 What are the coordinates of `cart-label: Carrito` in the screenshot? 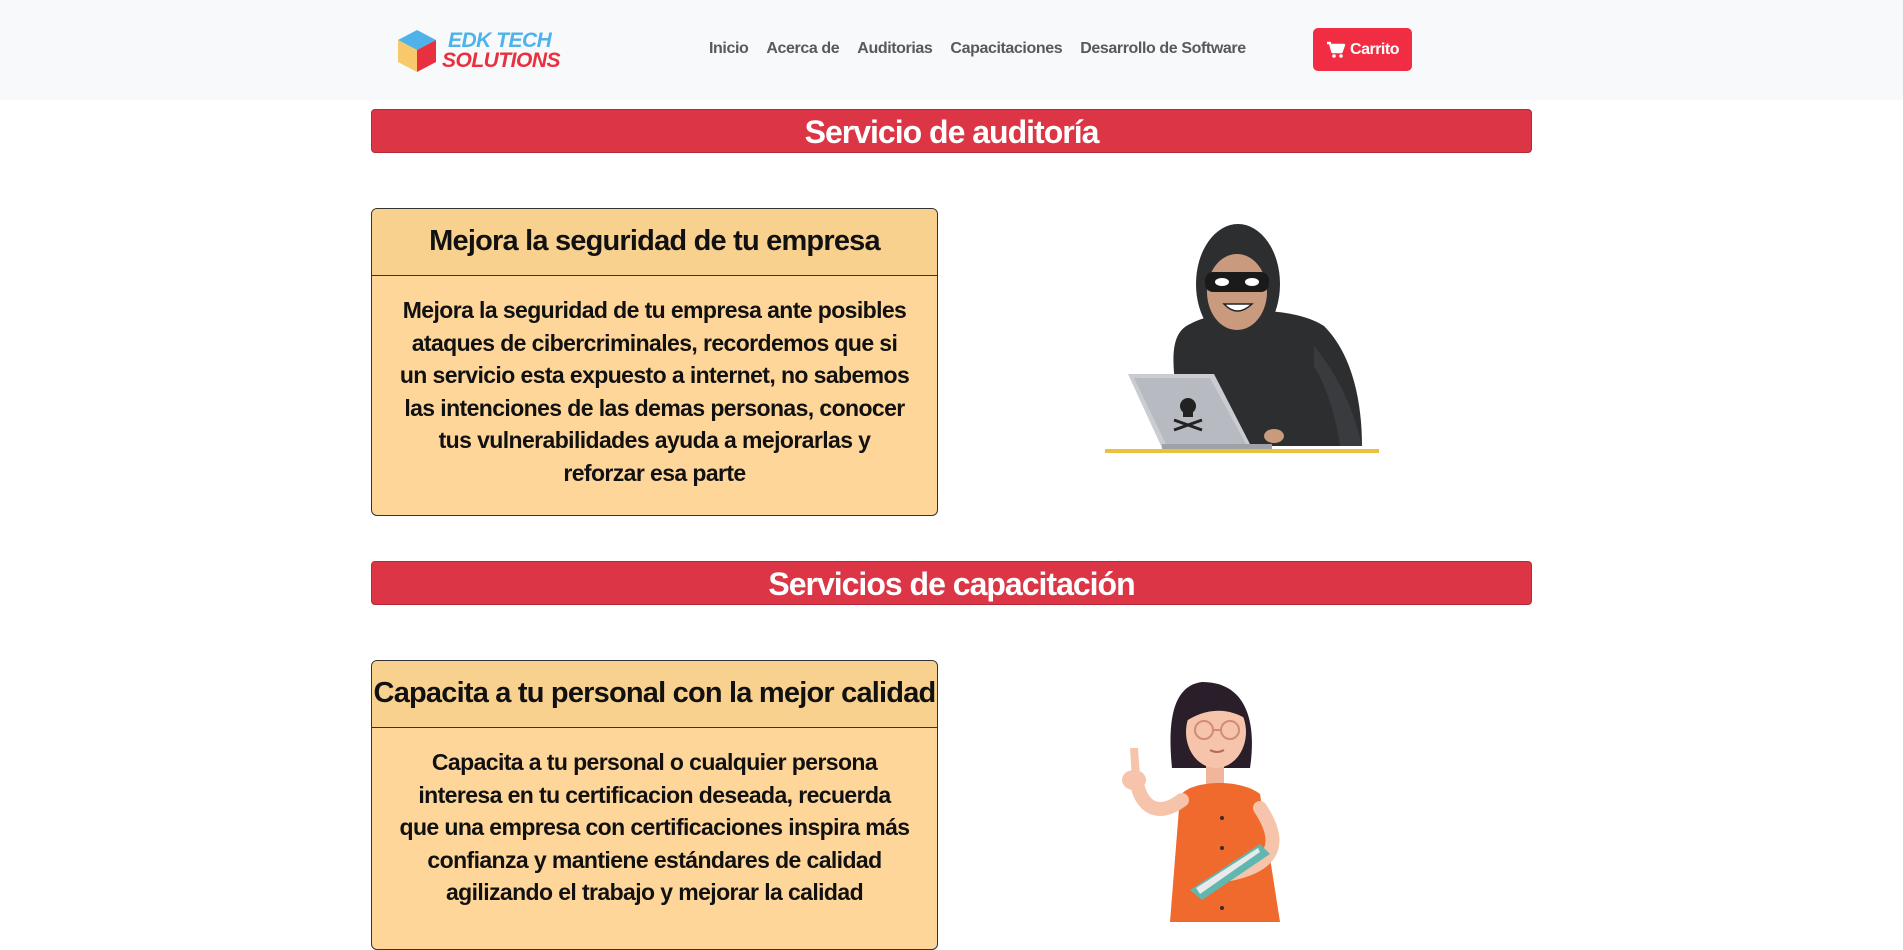 It's located at (1374, 49).